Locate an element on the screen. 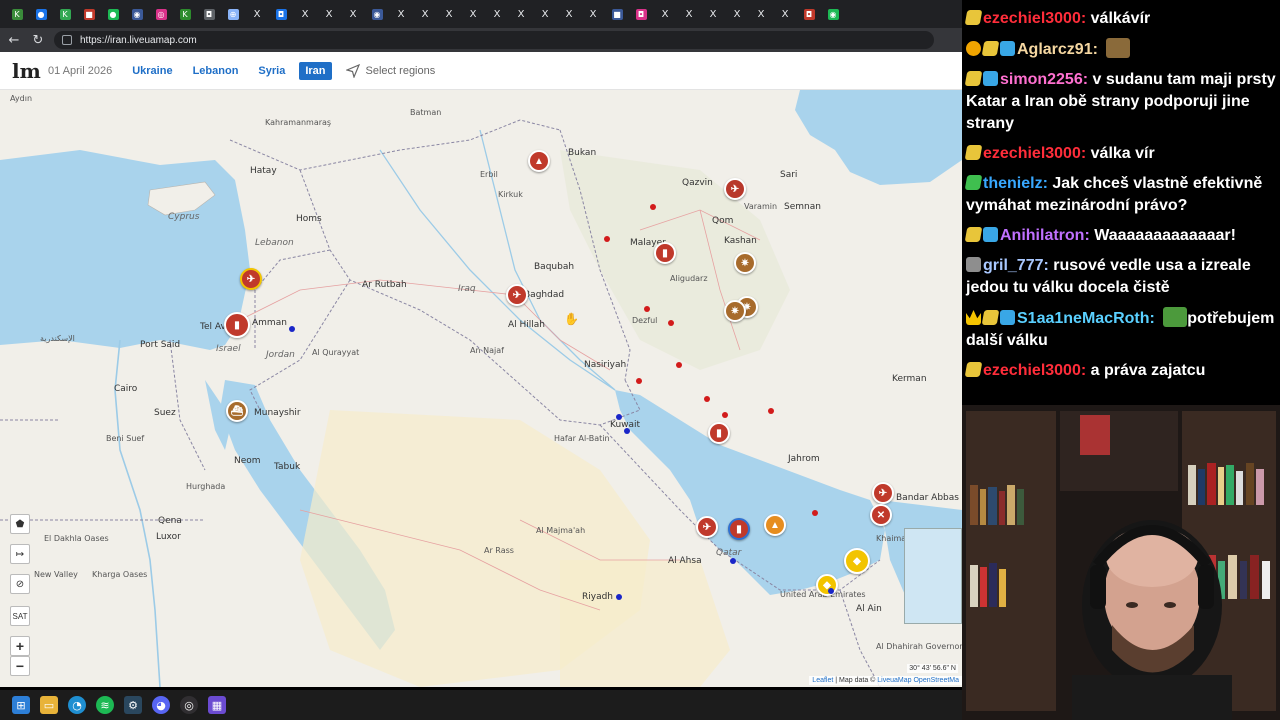 The height and width of the screenshot is (720, 1280). event-marker-drone: ✕ is located at coordinates (881, 515).